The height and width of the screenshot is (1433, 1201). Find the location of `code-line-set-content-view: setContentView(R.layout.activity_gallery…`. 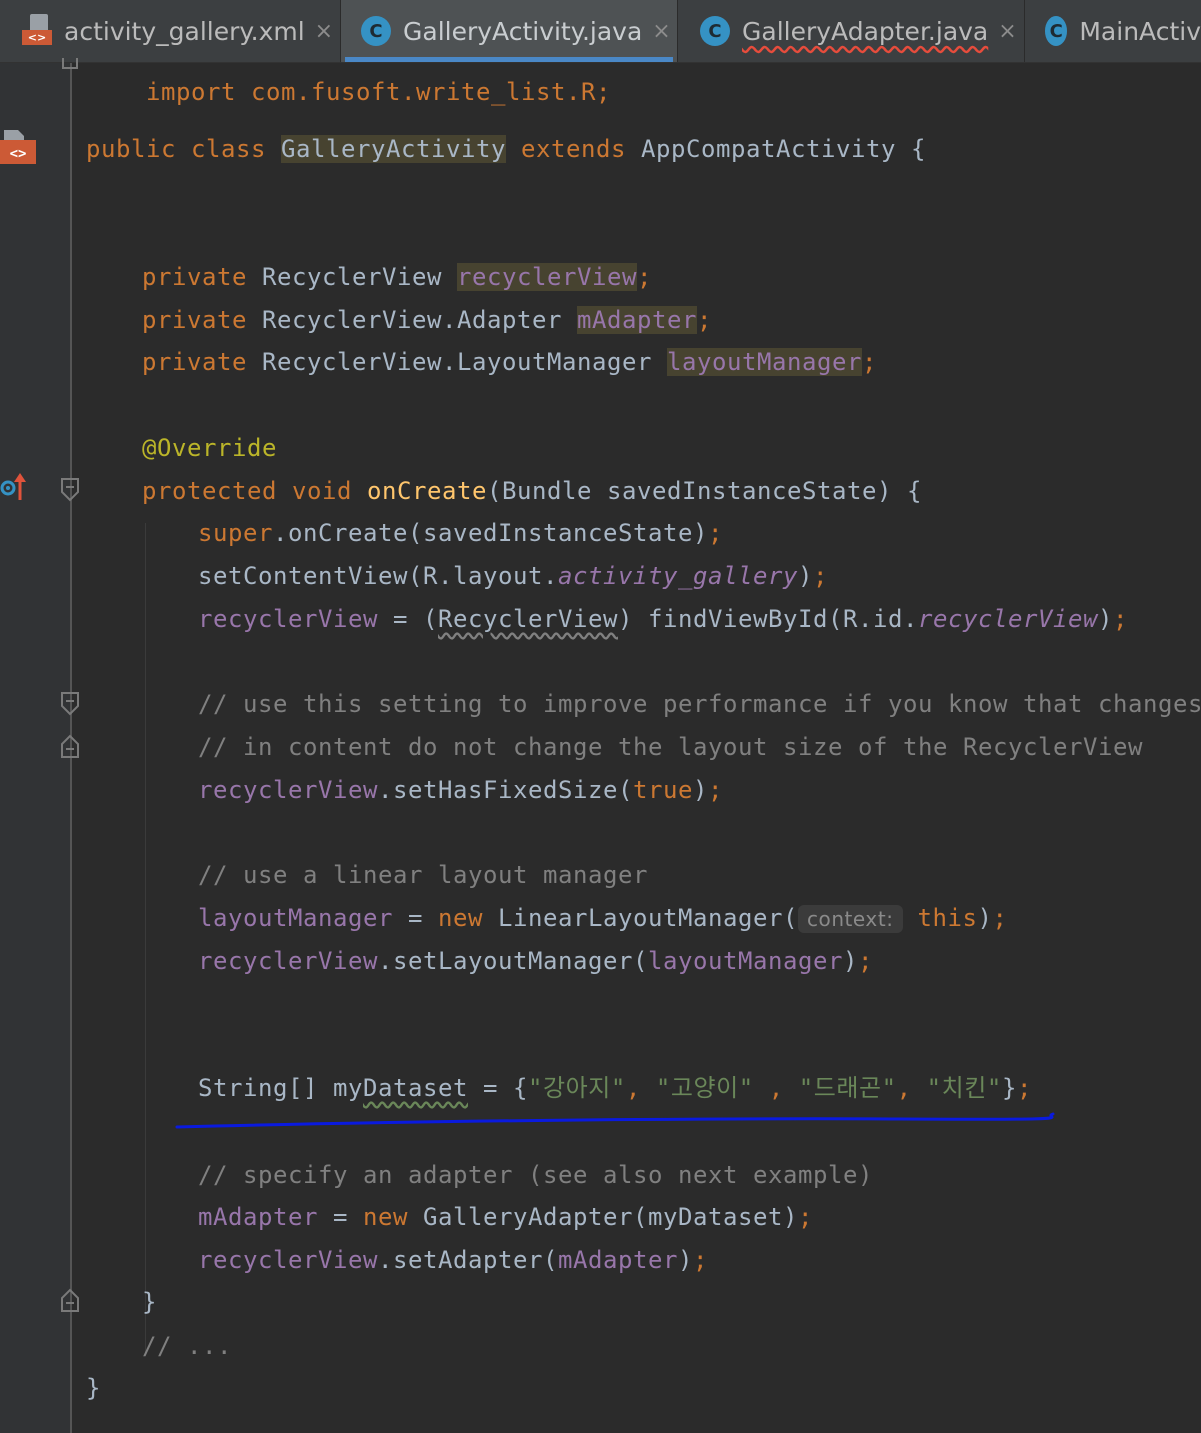

code-line-set-content-view: setContentView(R.layout.activity_gallery… is located at coordinates (513, 576).